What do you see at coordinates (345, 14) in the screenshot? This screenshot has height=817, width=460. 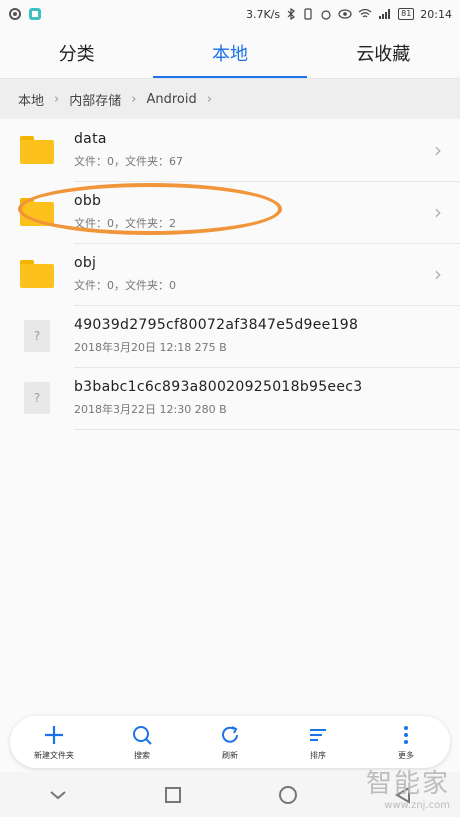 I see `eye-icon` at bounding box center [345, 14].